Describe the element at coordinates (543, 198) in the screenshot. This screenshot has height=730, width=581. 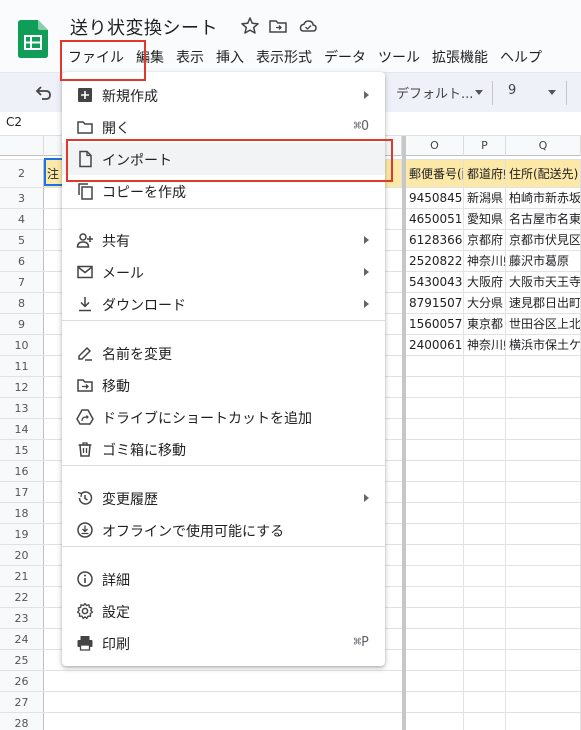
I see `cell-q: 柏崎市新赤坂` at that location.